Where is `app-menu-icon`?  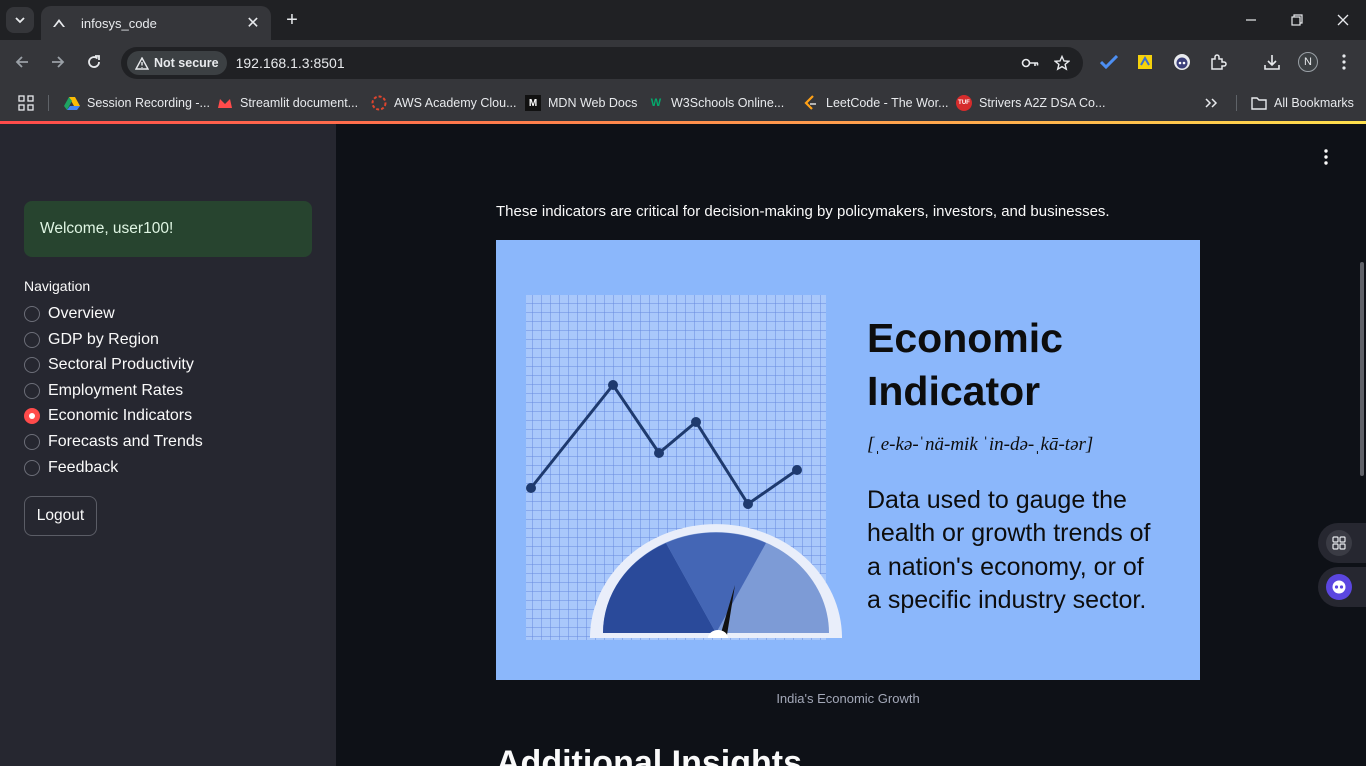 app-menu-icon is located at coordinates (1326, 157).